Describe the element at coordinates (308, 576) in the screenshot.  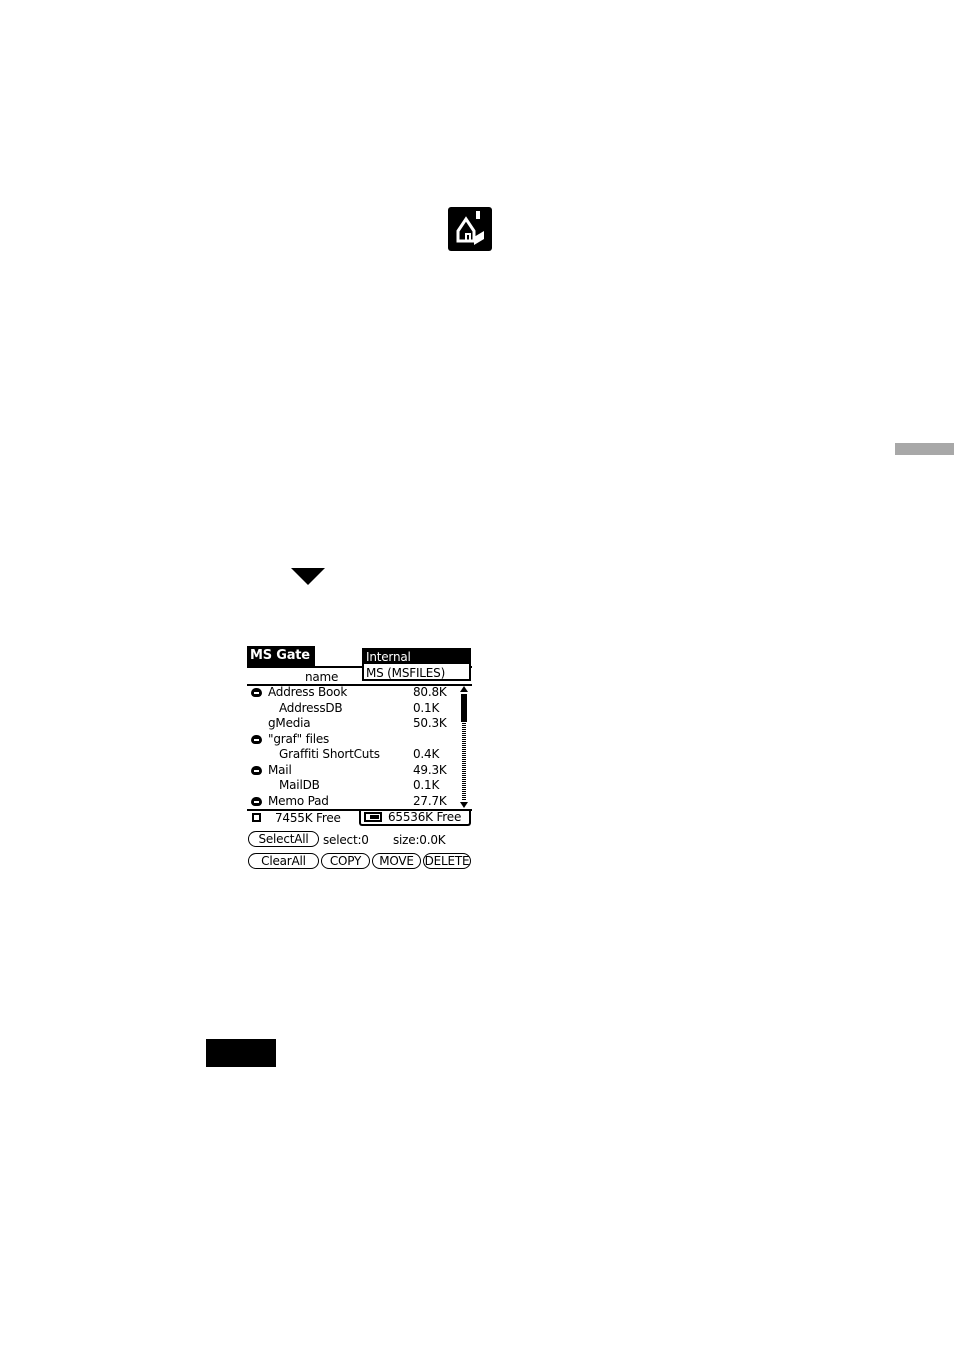
I see `down-arrow-icon` at that location.